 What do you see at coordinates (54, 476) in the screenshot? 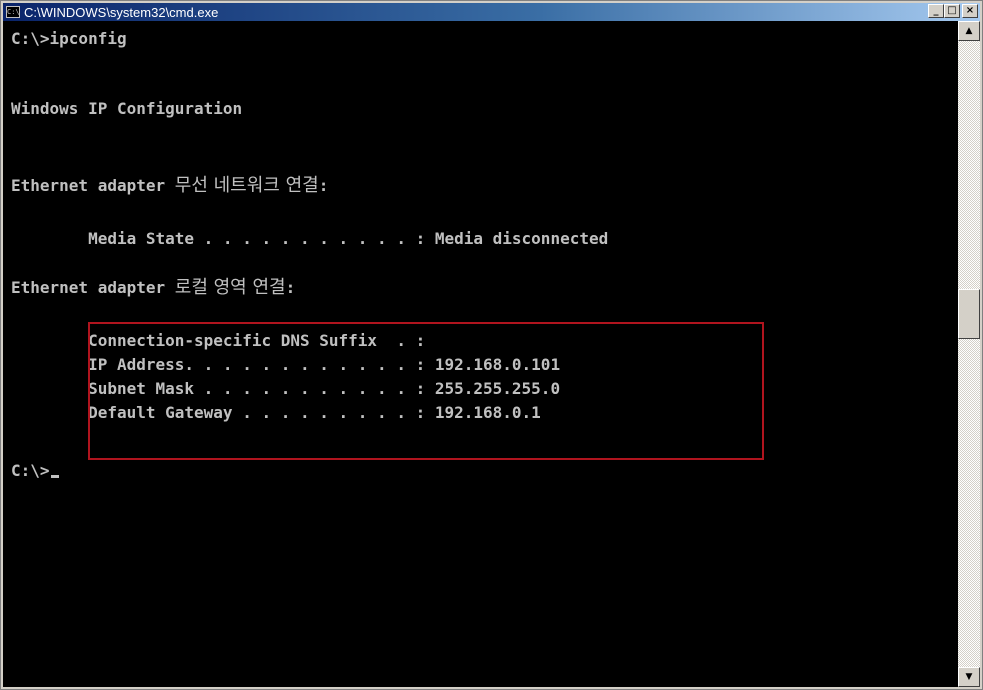
I see `text-cursor` at bounding box center [54, 476].